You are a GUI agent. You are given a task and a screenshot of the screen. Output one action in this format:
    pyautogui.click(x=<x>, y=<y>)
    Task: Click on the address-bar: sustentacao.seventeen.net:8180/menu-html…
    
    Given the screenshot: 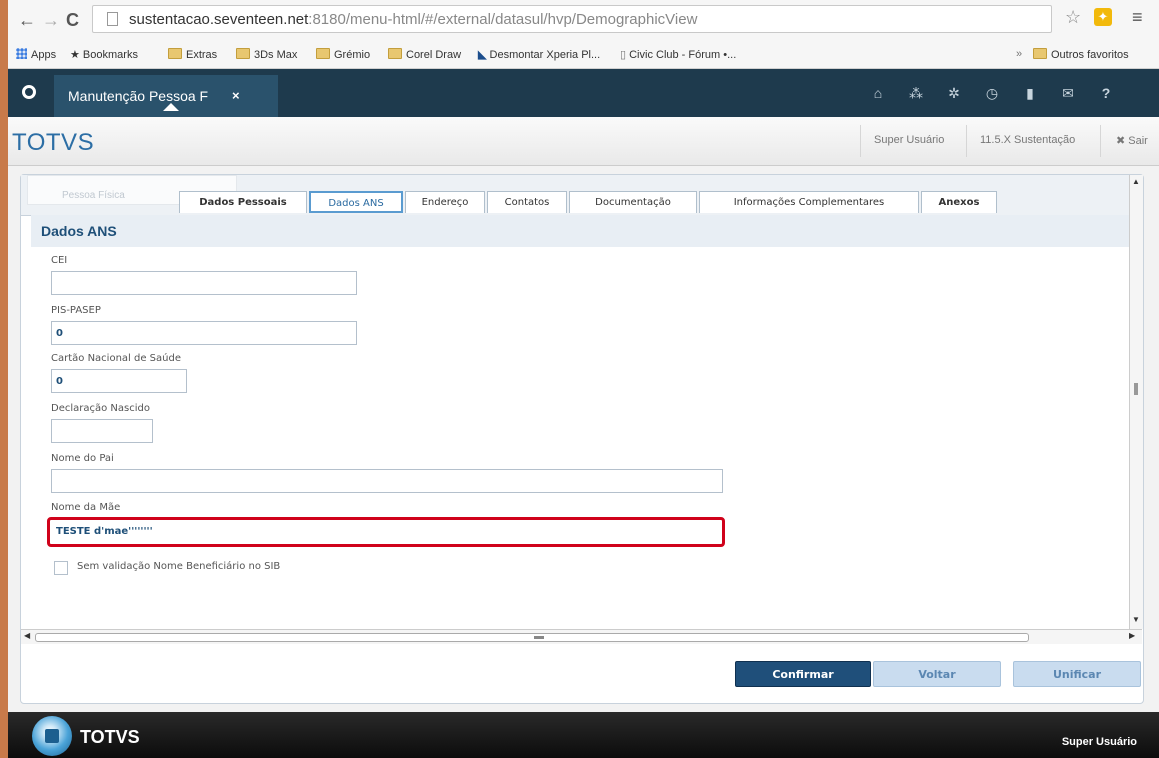 What is the action you would take?
    pyautogui.click(x=572, y=19)
    